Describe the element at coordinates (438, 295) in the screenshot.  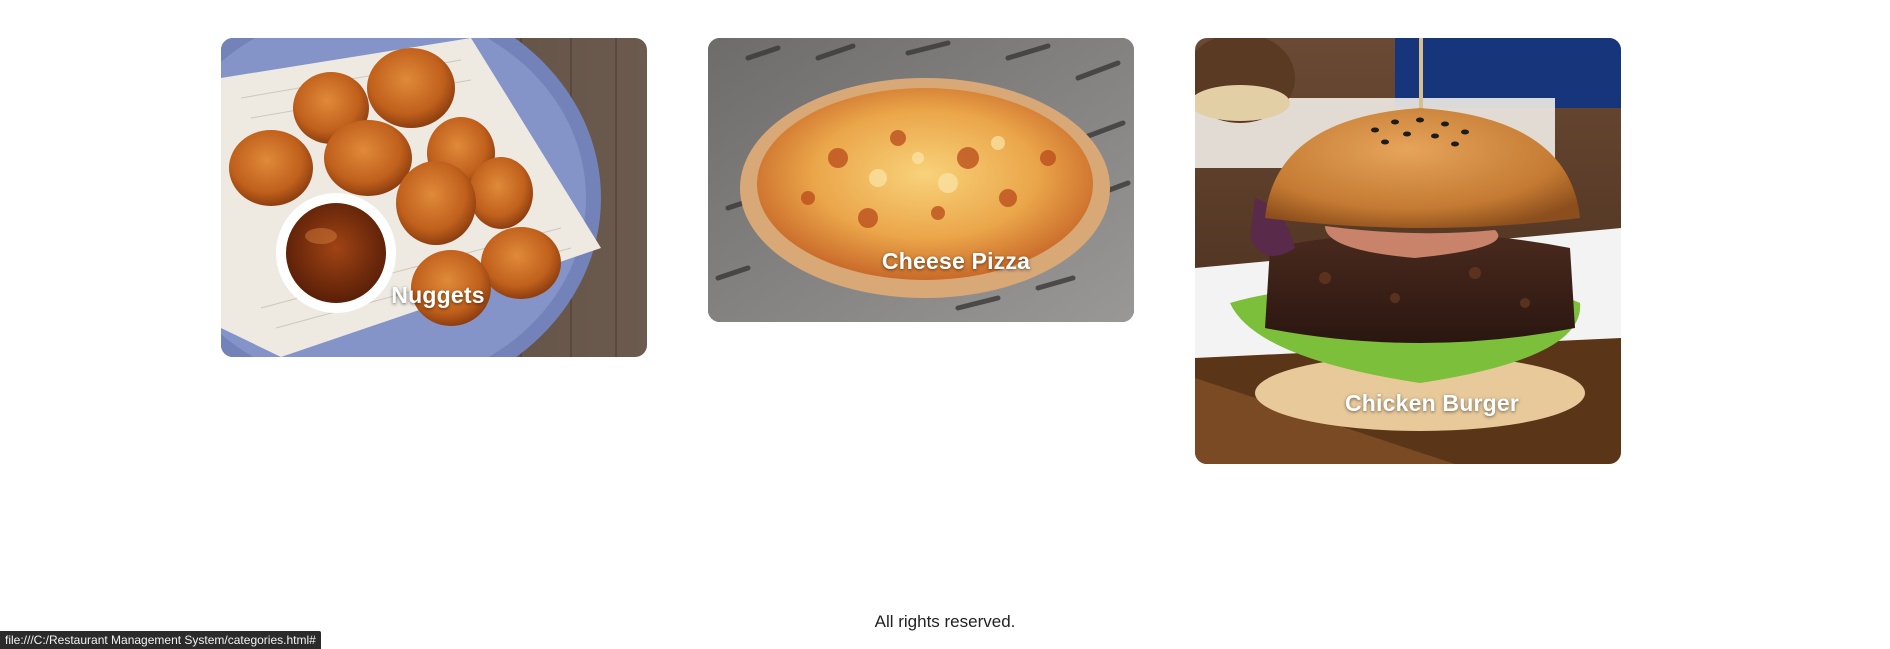
I see `category-label: Nuggets` at that location.